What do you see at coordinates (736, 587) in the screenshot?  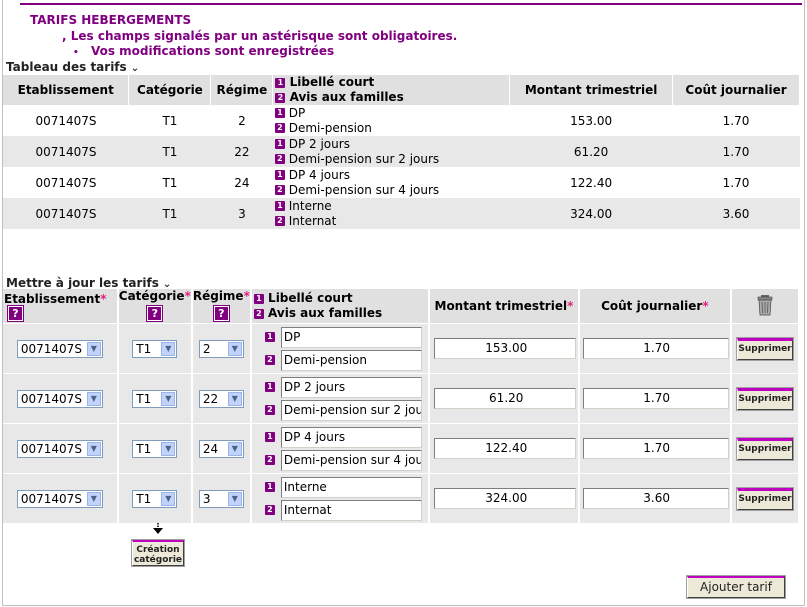 I see `add-tarif-button: Ajouter tarif` at bounding box center [736, 587].